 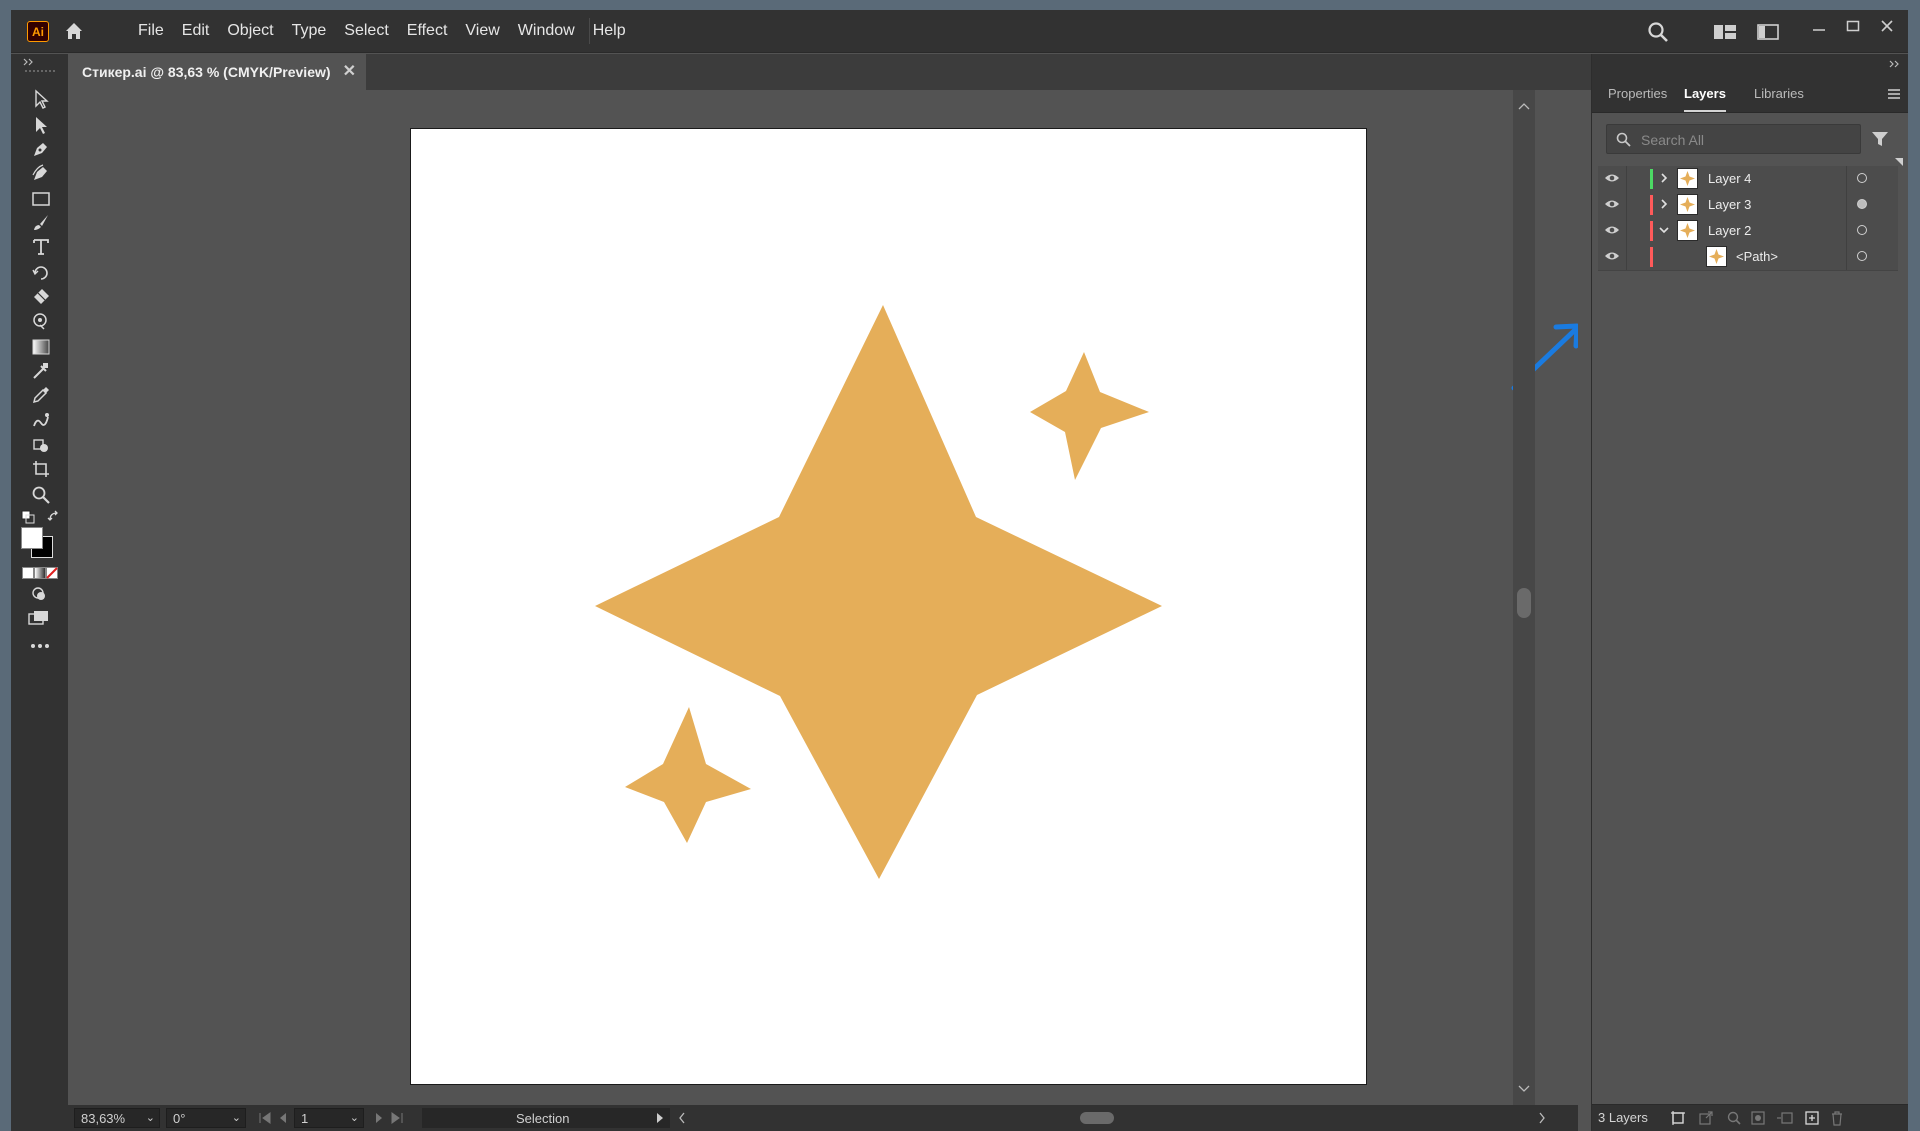 I want to click on new-sublayer-icon, so click(x=1785, y=1118).